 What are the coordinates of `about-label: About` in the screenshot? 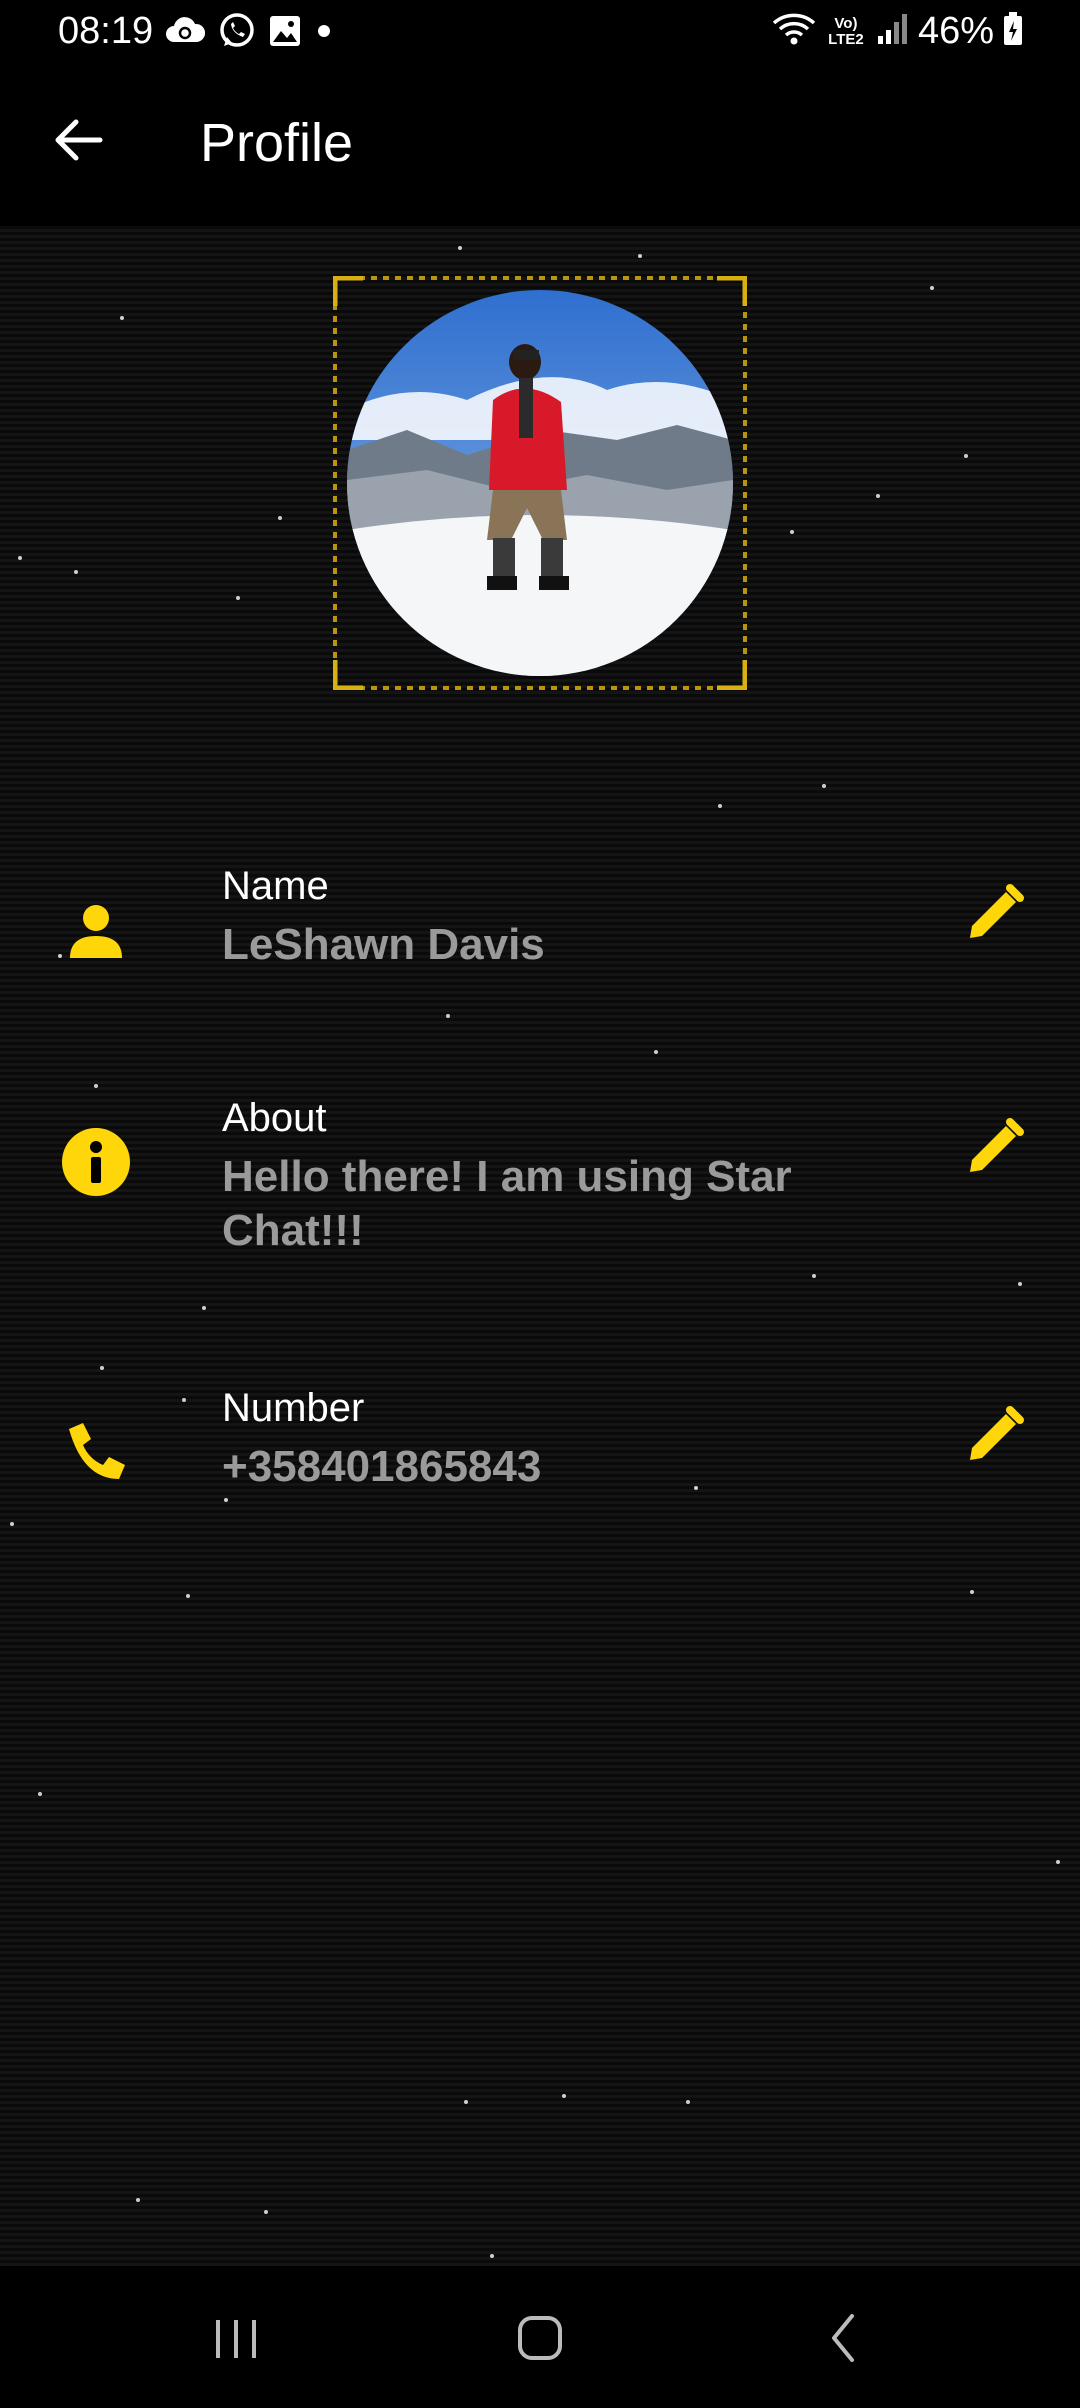 It's located at (274, 1118).